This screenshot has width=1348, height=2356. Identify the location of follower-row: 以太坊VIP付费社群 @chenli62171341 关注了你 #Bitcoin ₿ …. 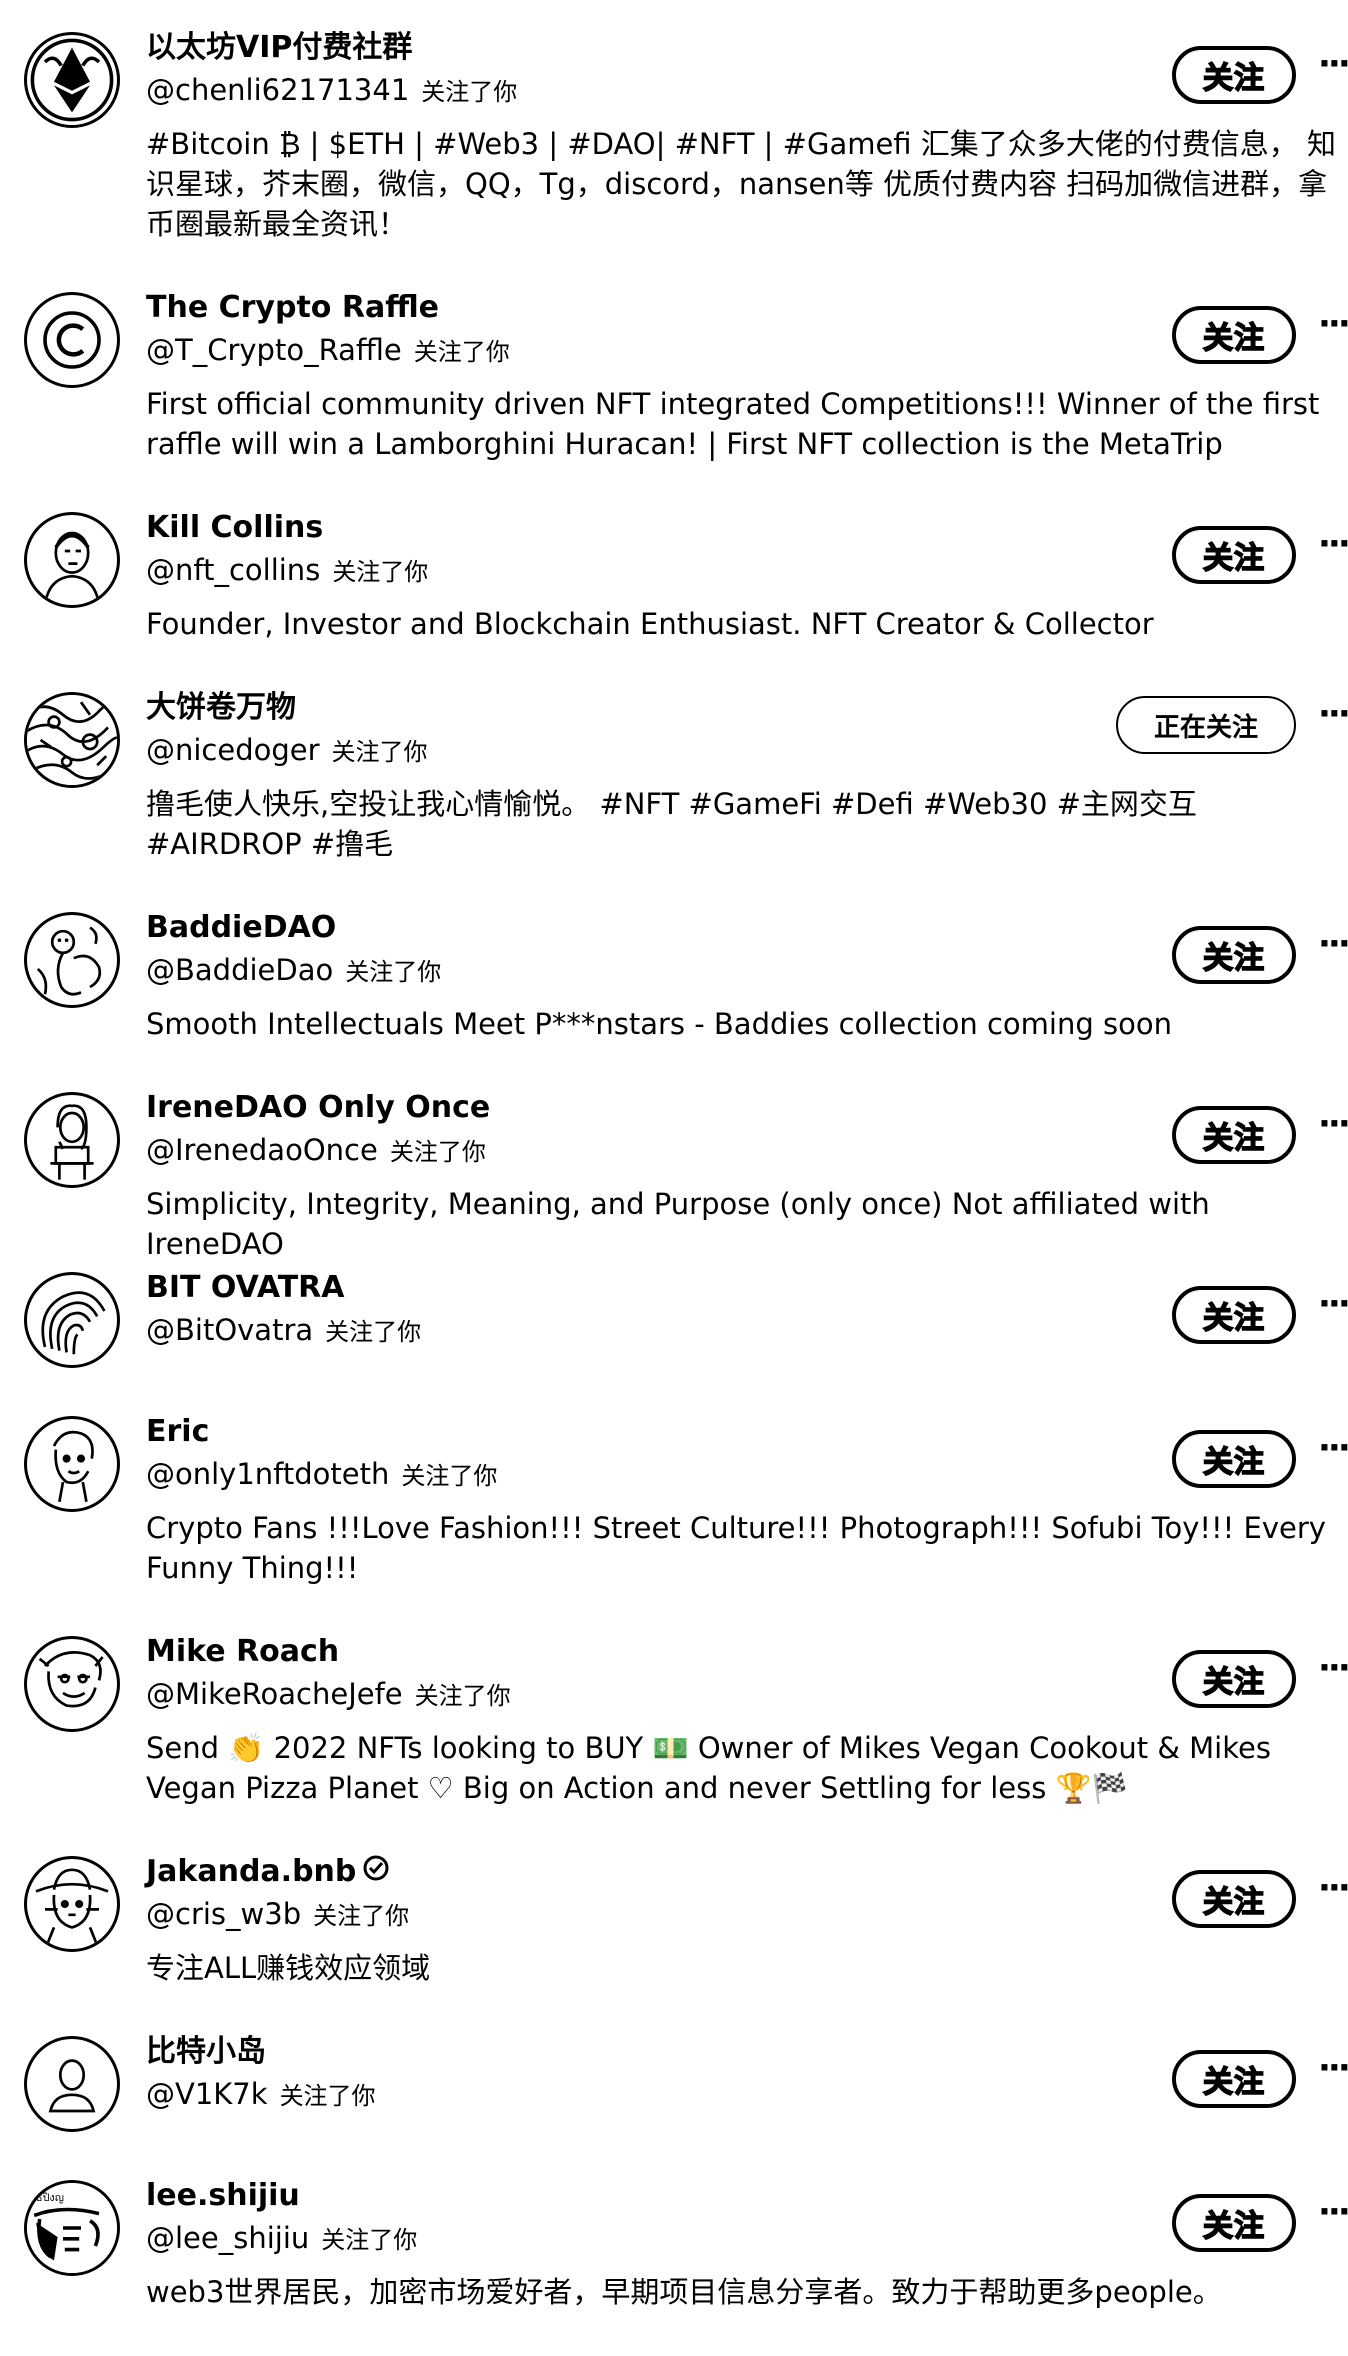
(674, 135).